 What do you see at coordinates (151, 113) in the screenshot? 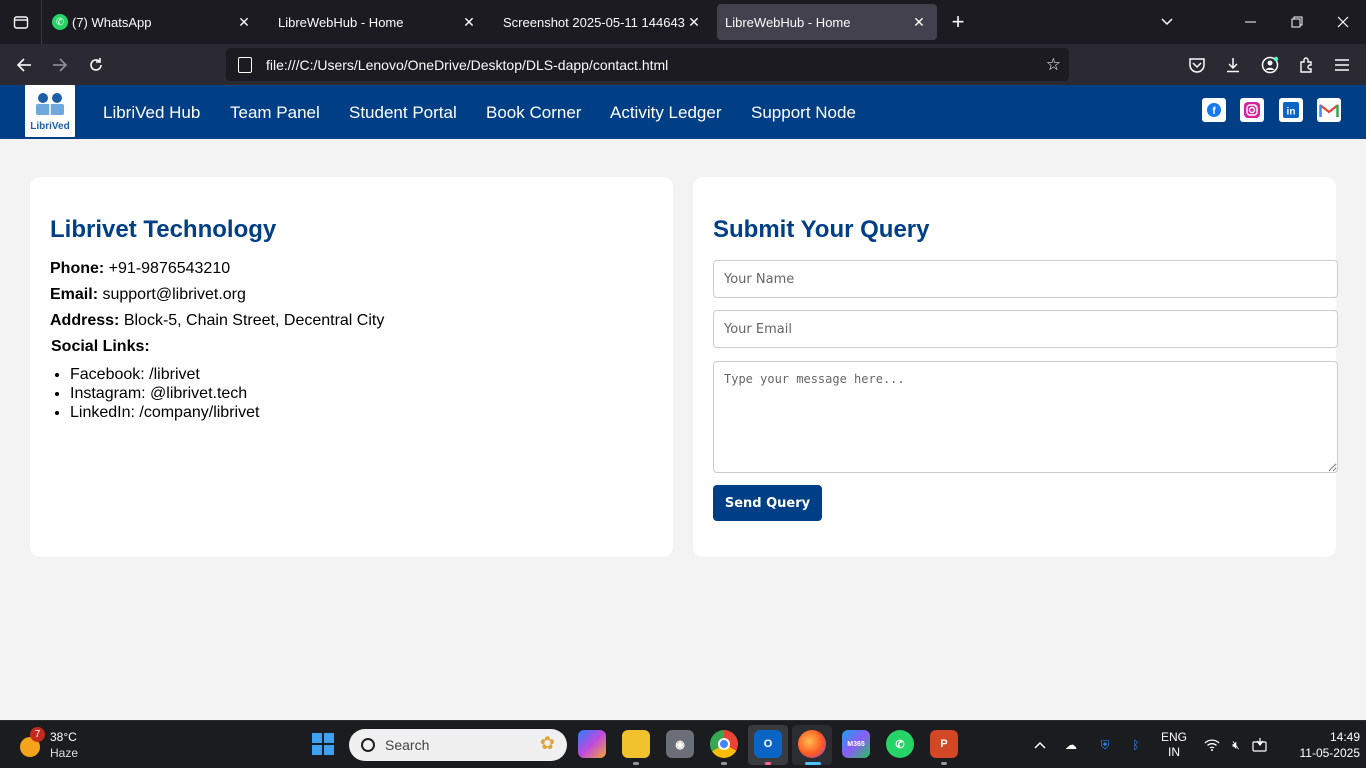
I see `nav-librived-hub: LibriVed Hub` at bounding box center [151, 113].